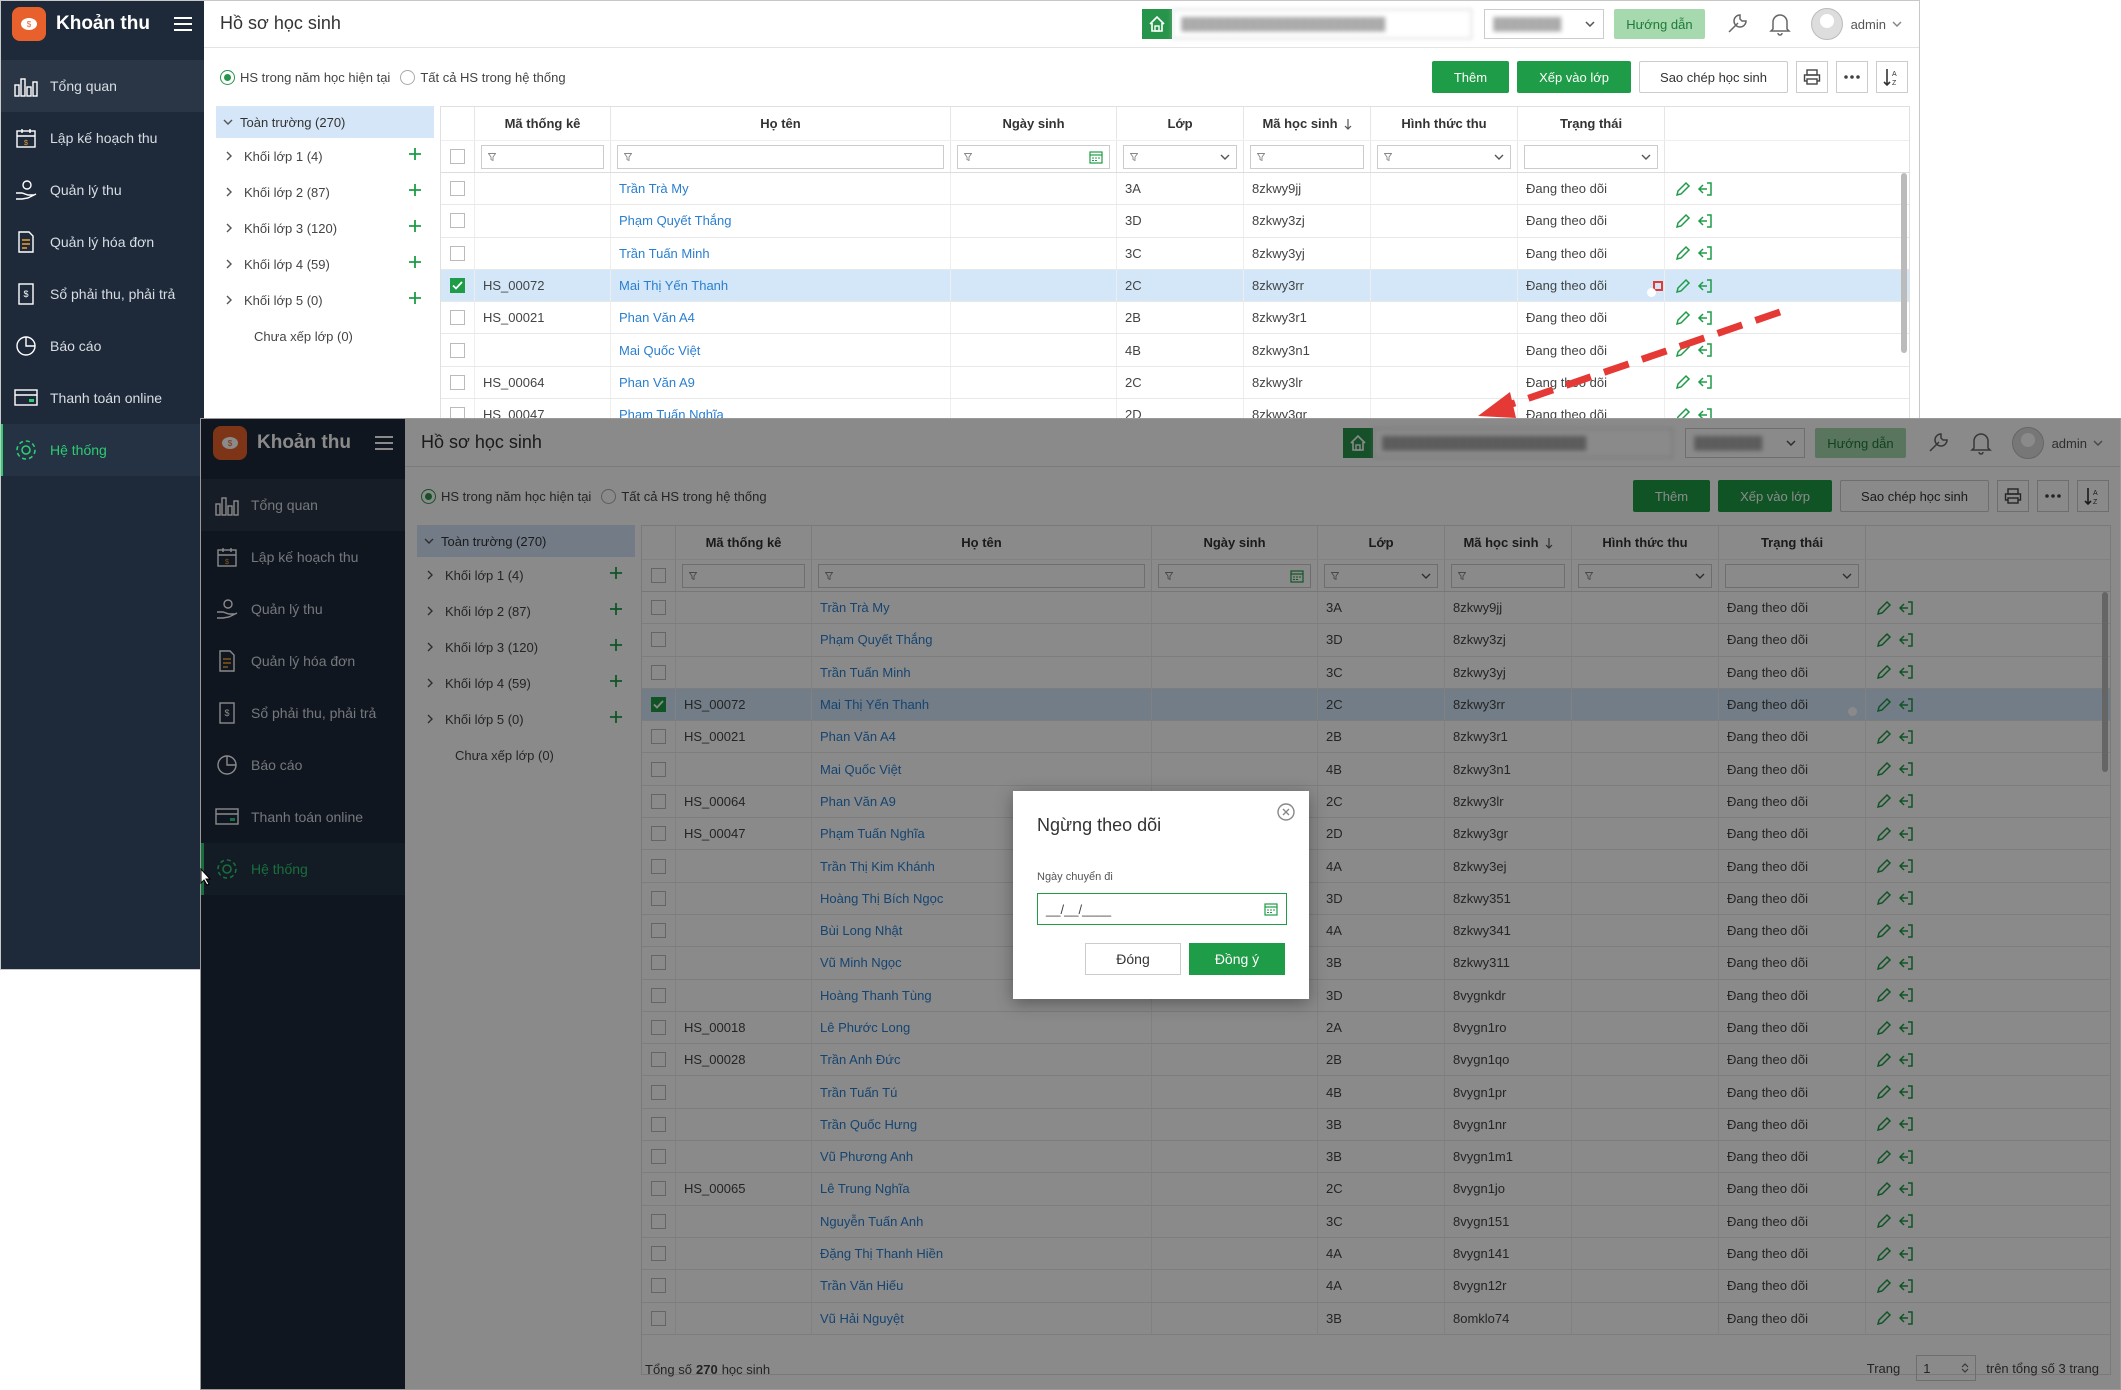 The width and height of the screenshot is (2121, 1390). What do you see at coordinates (1470, 77) in the screenshot?
I see `add-button: Thêm` at bounding box center [1470, 77].